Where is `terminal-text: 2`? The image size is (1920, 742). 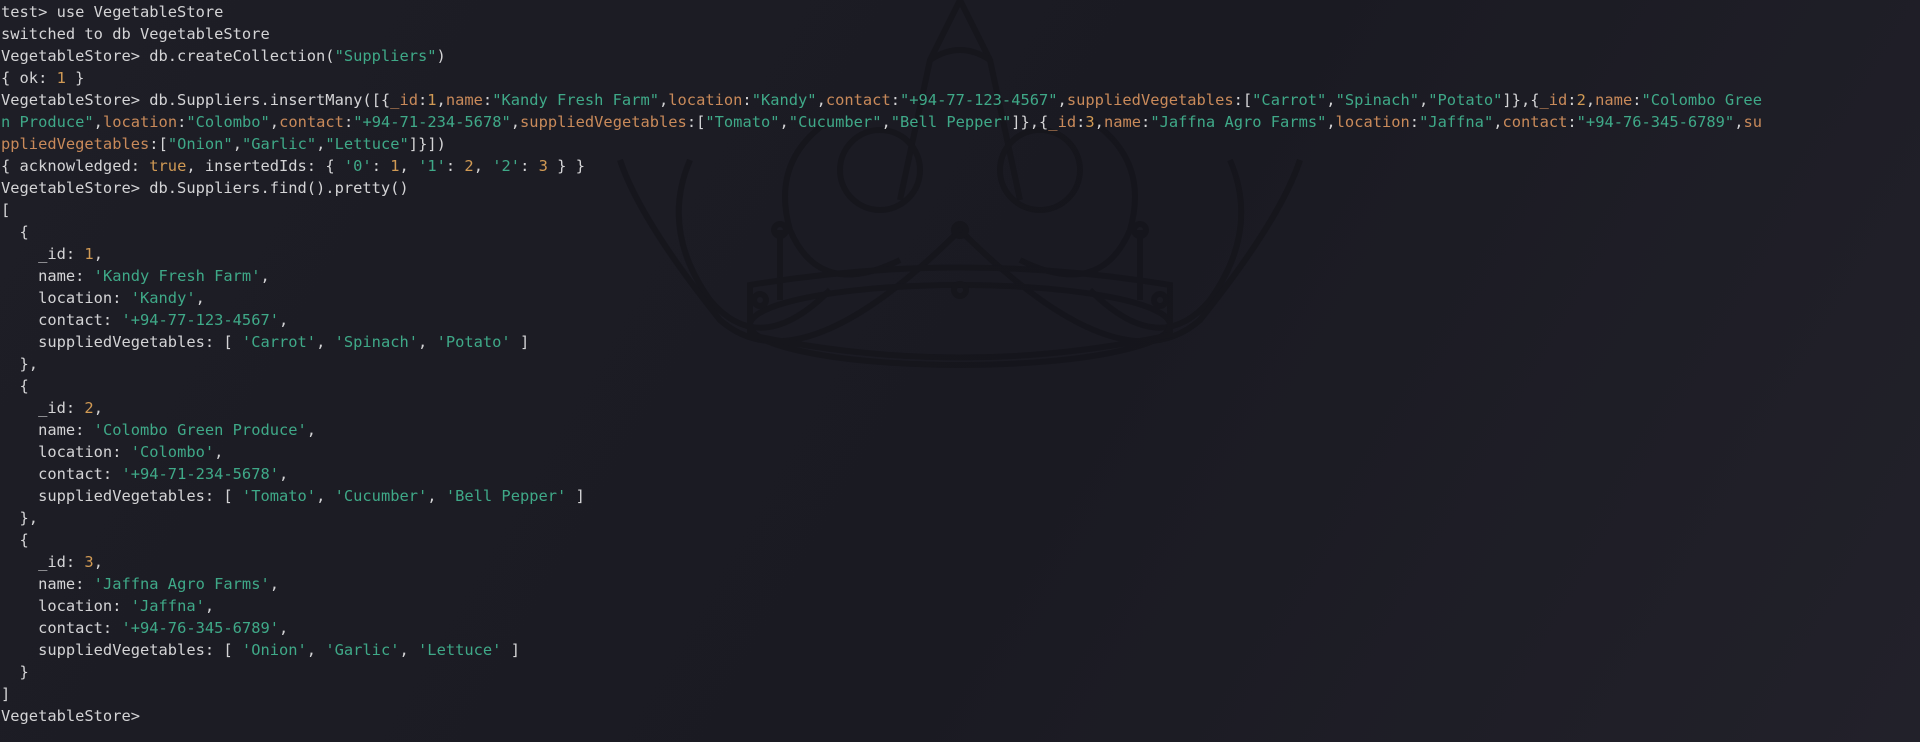 terminal-text: 2 is located at coordinates (469, 166).